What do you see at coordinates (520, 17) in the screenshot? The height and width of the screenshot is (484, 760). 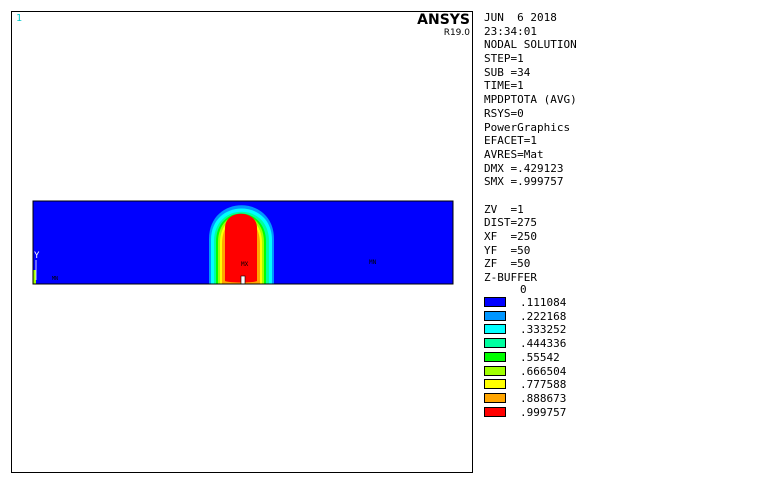 I see `info-line: JUN 6 2018` at bounding box center [520, 17].